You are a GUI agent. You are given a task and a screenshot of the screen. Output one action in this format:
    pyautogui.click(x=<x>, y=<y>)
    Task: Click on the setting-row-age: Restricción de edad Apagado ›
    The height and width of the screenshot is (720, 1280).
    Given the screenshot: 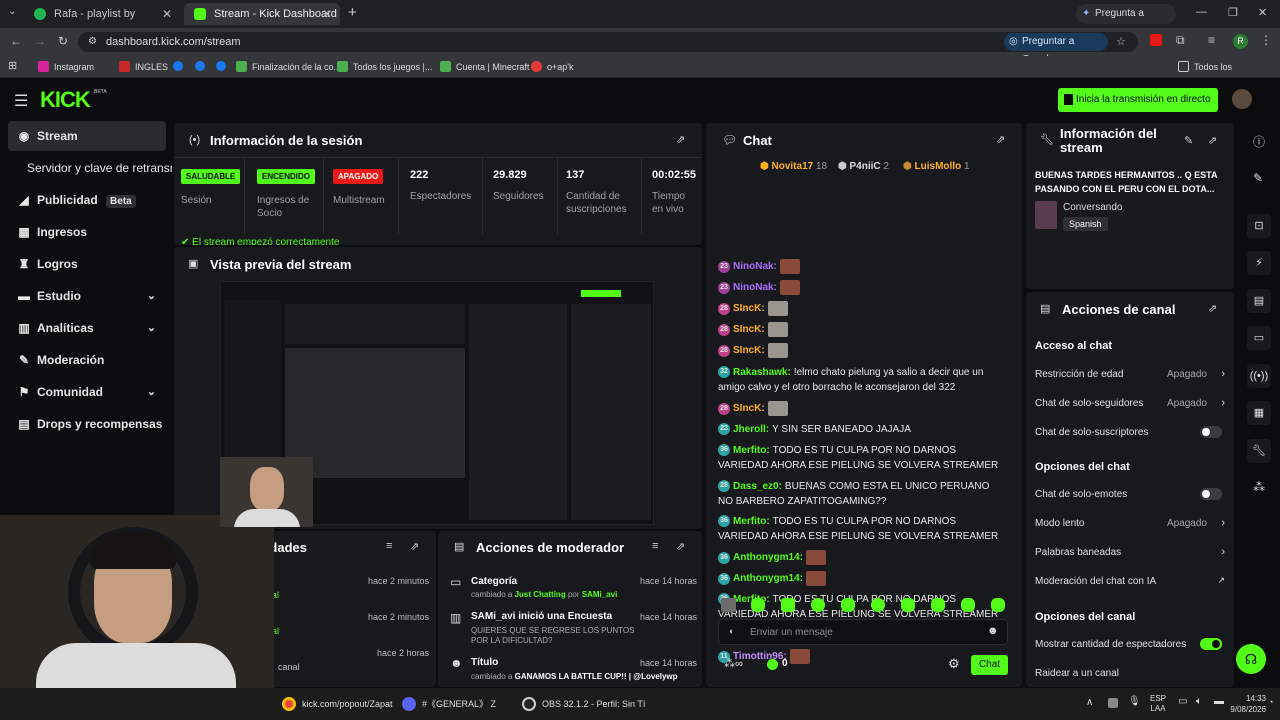 What is the action you would take?
    pyautogui.click(x=1130, y=374)
    